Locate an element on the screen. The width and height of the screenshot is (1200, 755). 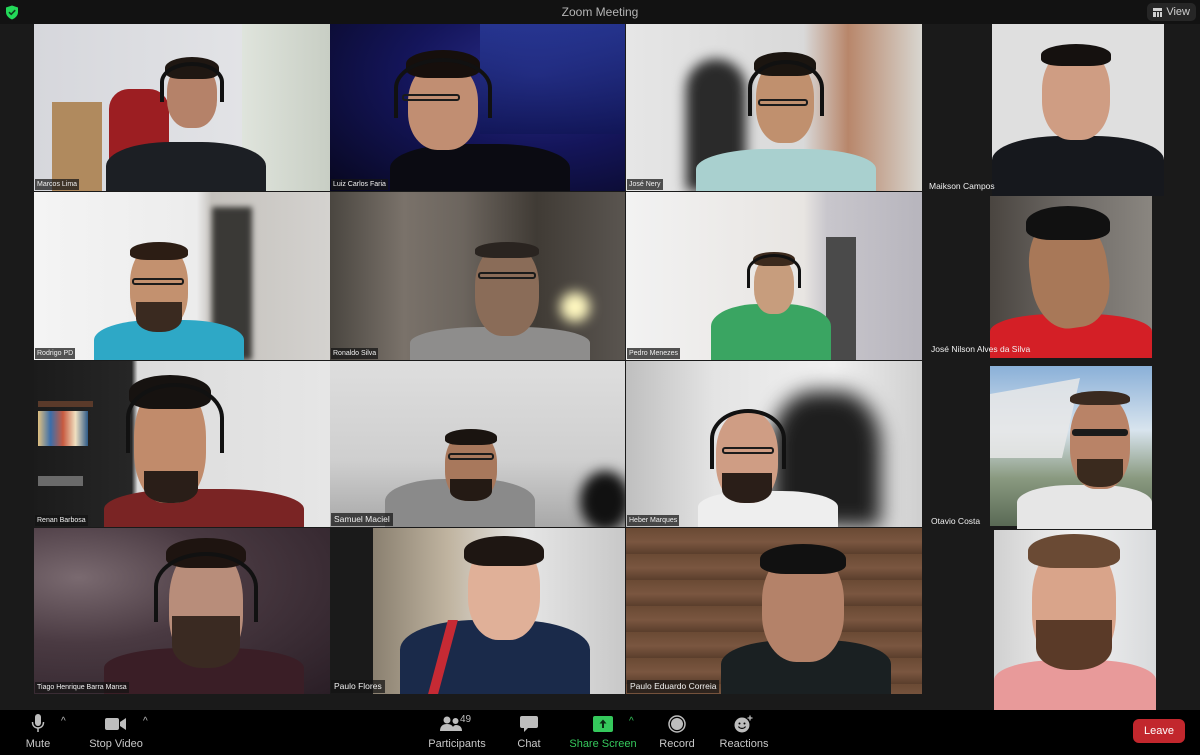
audio-options-caret: ^ is located at coordinates (63, 721).